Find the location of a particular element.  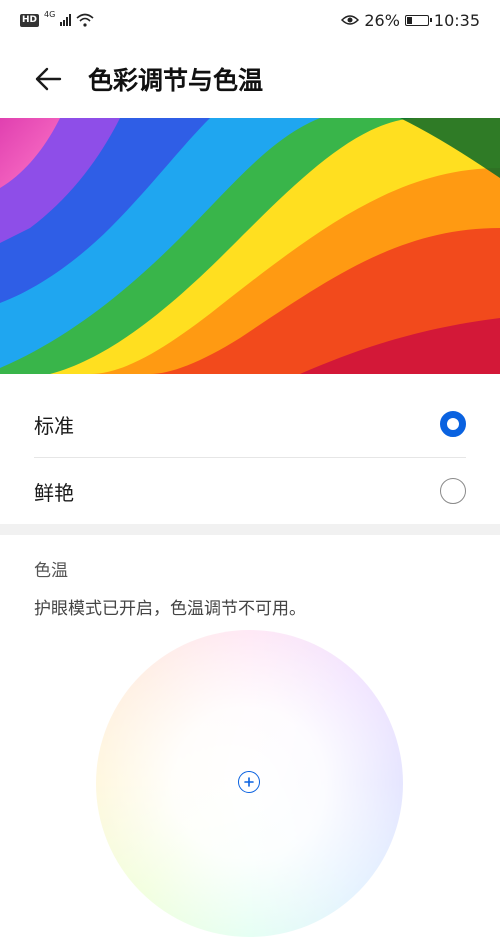

eye-comfort-icon is located at coordinates (350, 20).